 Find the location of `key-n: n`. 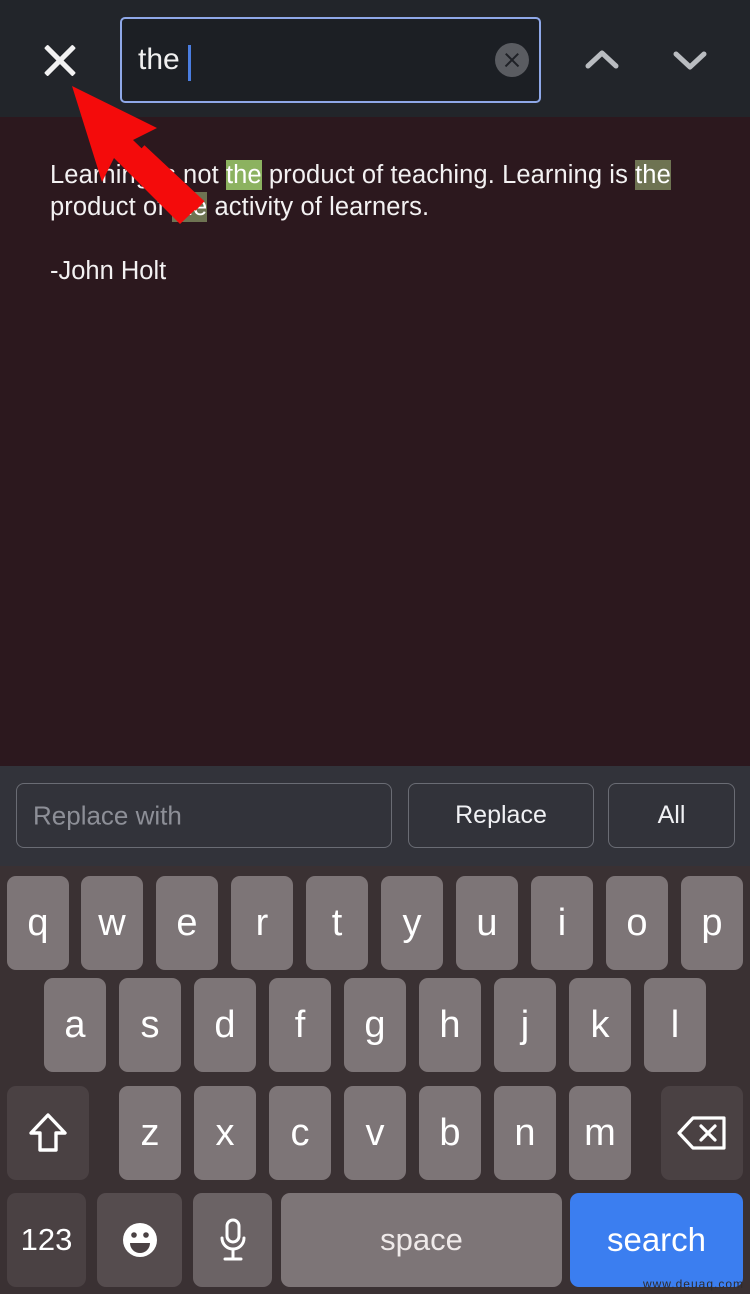

key-n: n is located at coordinates (525, 1133).